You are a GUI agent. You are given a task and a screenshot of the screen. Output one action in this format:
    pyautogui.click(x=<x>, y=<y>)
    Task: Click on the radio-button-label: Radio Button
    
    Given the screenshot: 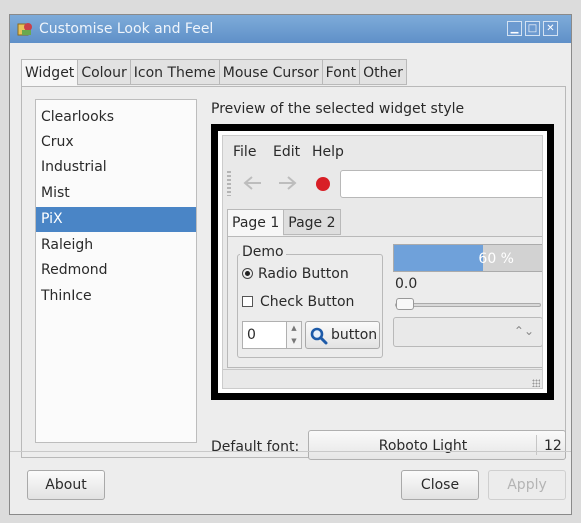 What is the action you would take?
    pyautogui.click(x=303, y=274)
    